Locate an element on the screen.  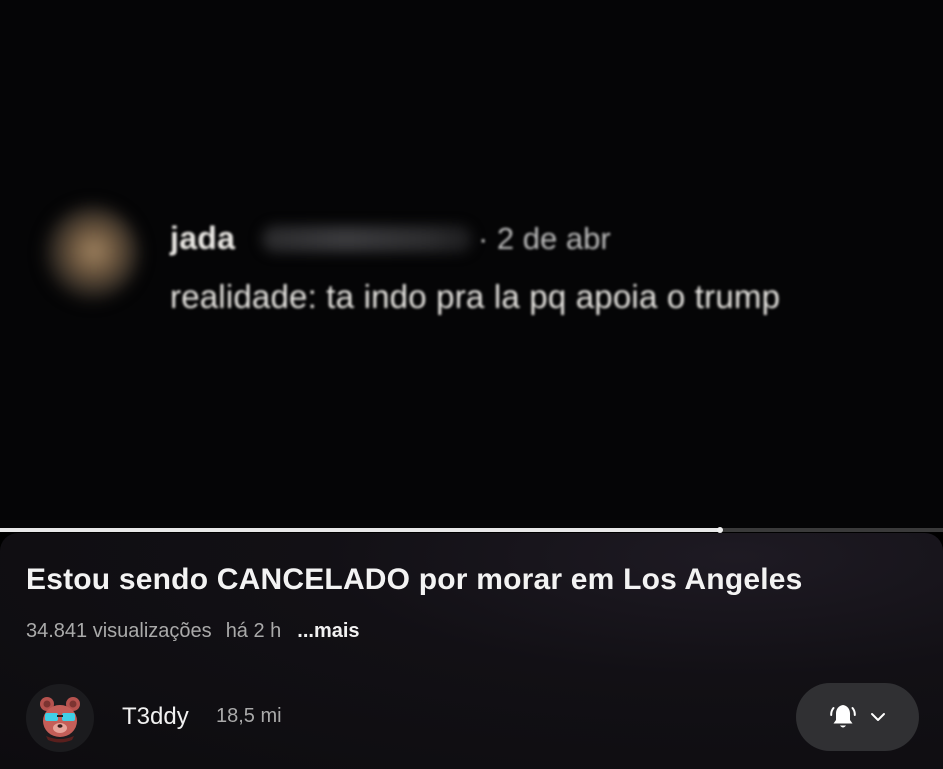
progress-bar is located at coordinates (471, 530).